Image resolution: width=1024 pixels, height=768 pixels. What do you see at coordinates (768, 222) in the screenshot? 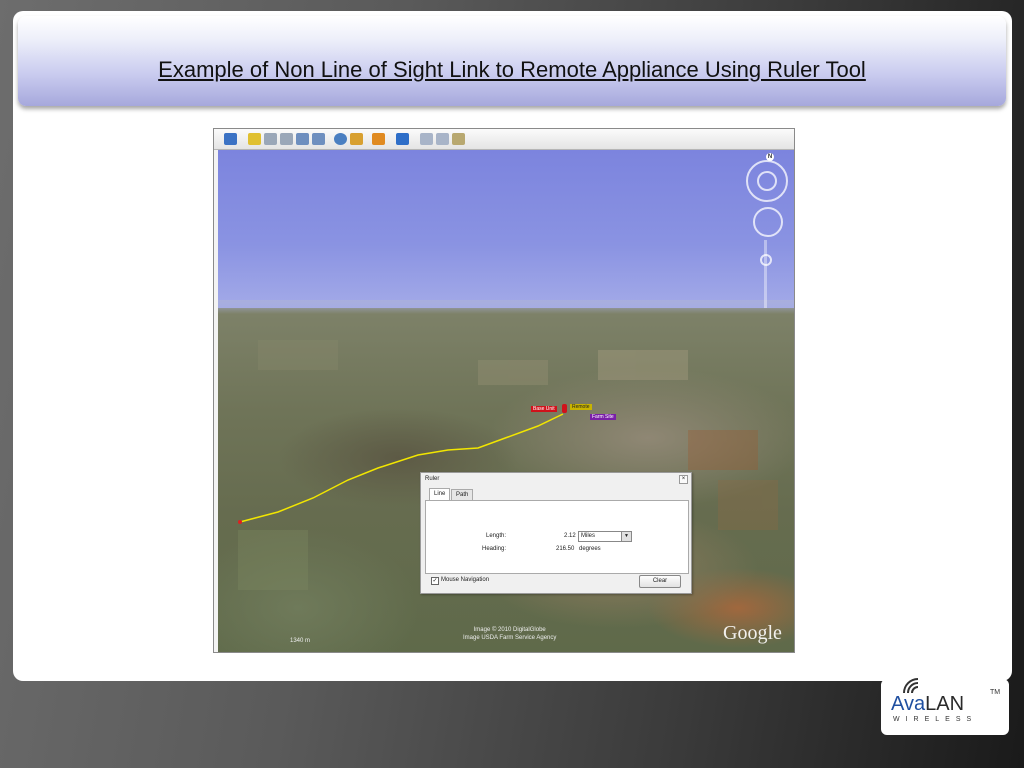
I see `move-joystick-icon` at bounding box center [768, 222].